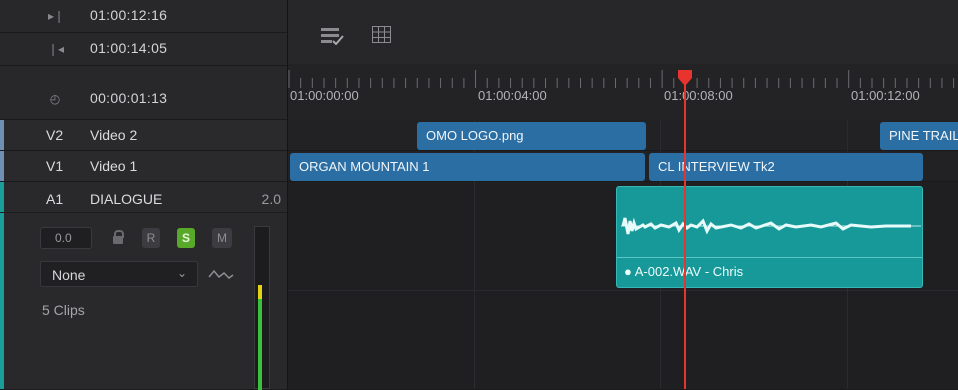  I want to click on clip-label: OMO LOGO.png, so click(475, 135).